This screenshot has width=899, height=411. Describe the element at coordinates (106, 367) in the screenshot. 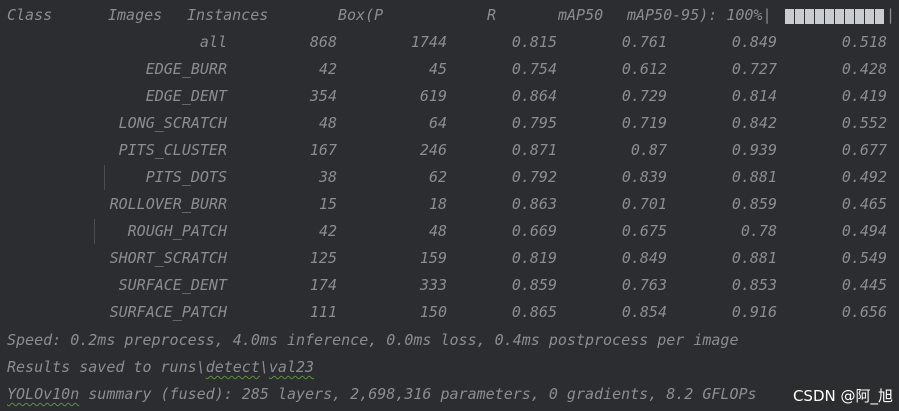

I see `results-saved-prefix: Results saved to runs\` at that location.